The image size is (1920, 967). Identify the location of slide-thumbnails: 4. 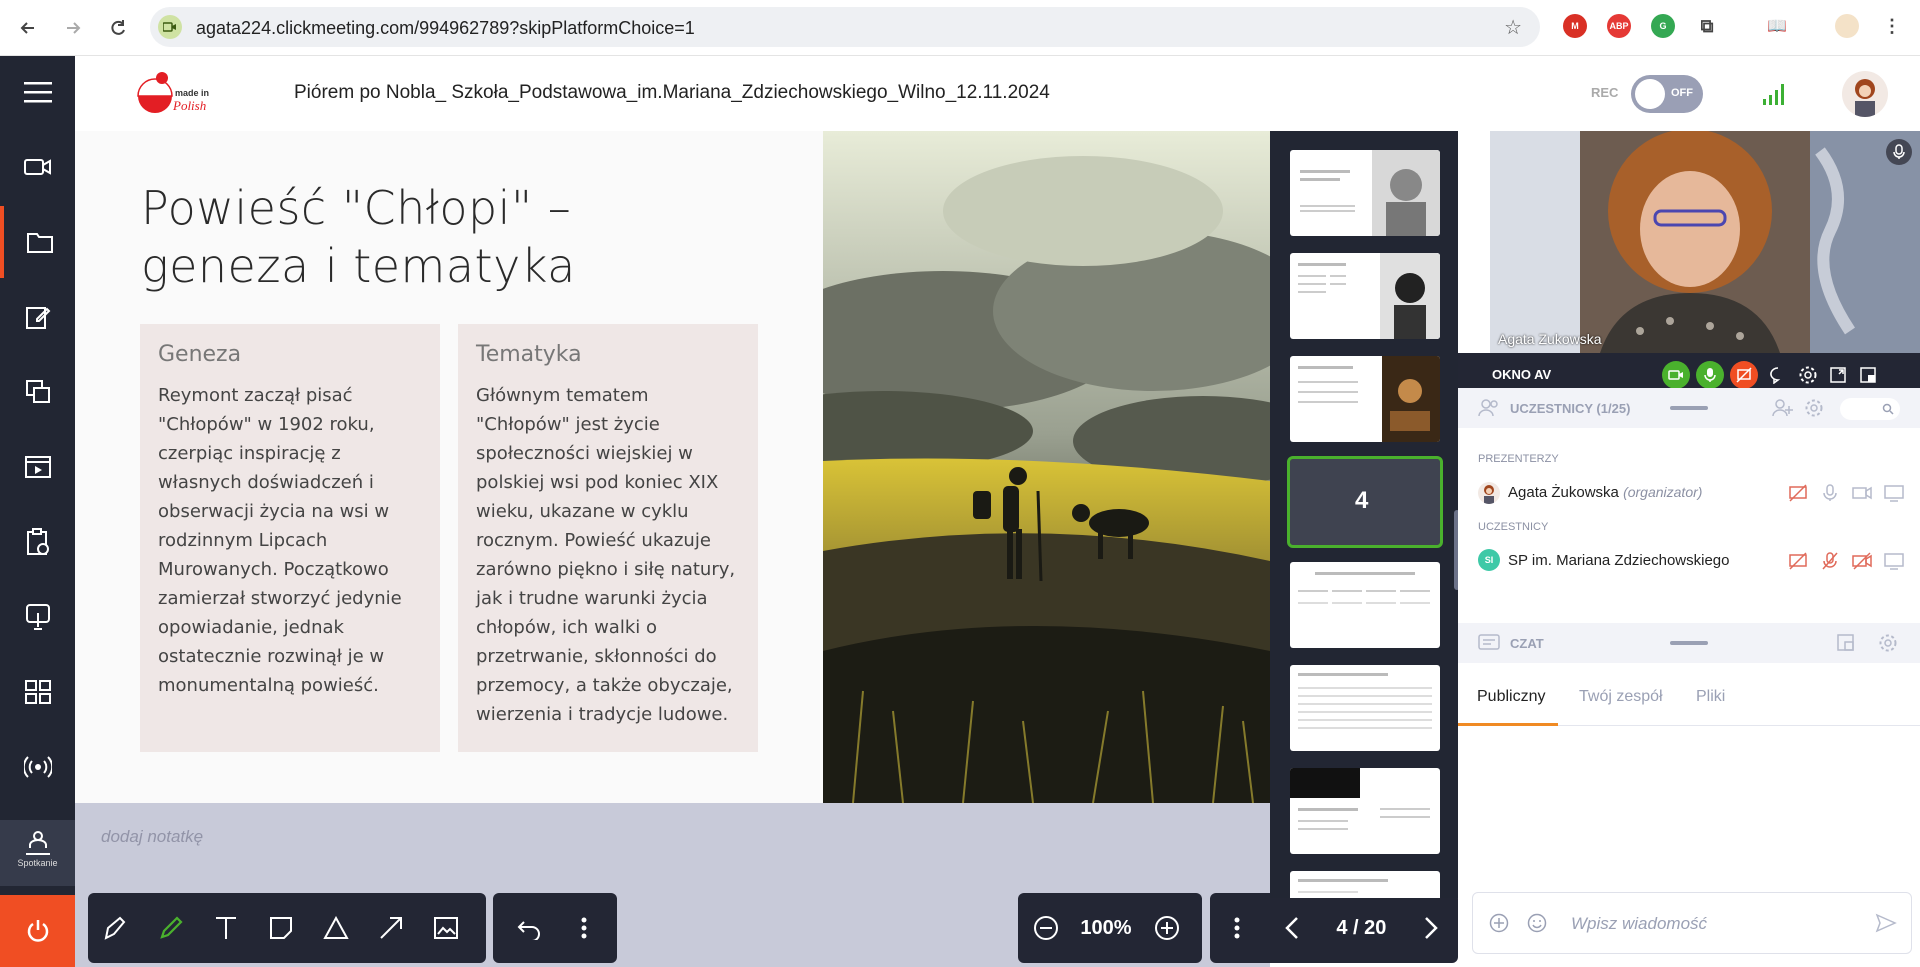
(1364, 514).